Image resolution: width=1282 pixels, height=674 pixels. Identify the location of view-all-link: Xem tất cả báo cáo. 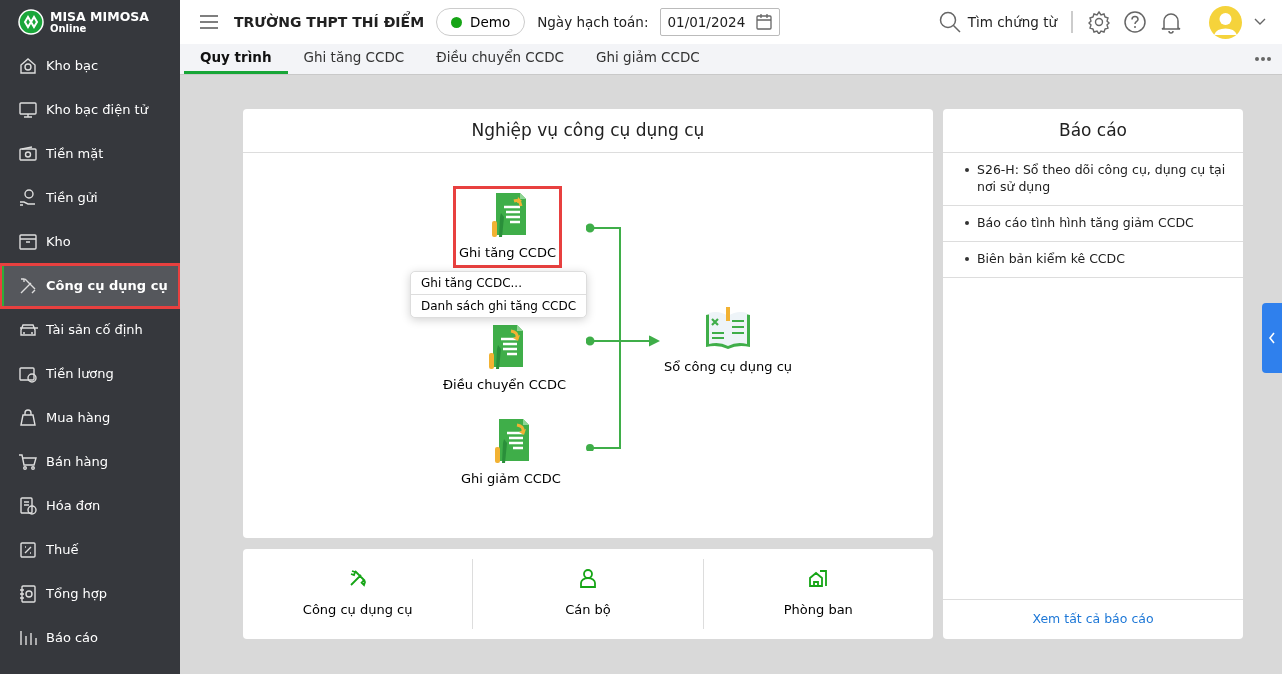
(1093, 619).